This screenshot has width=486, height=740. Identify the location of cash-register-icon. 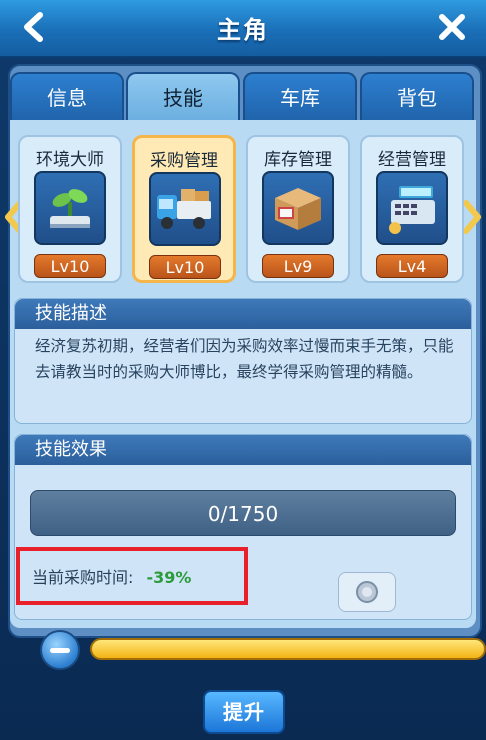
(412, 208).